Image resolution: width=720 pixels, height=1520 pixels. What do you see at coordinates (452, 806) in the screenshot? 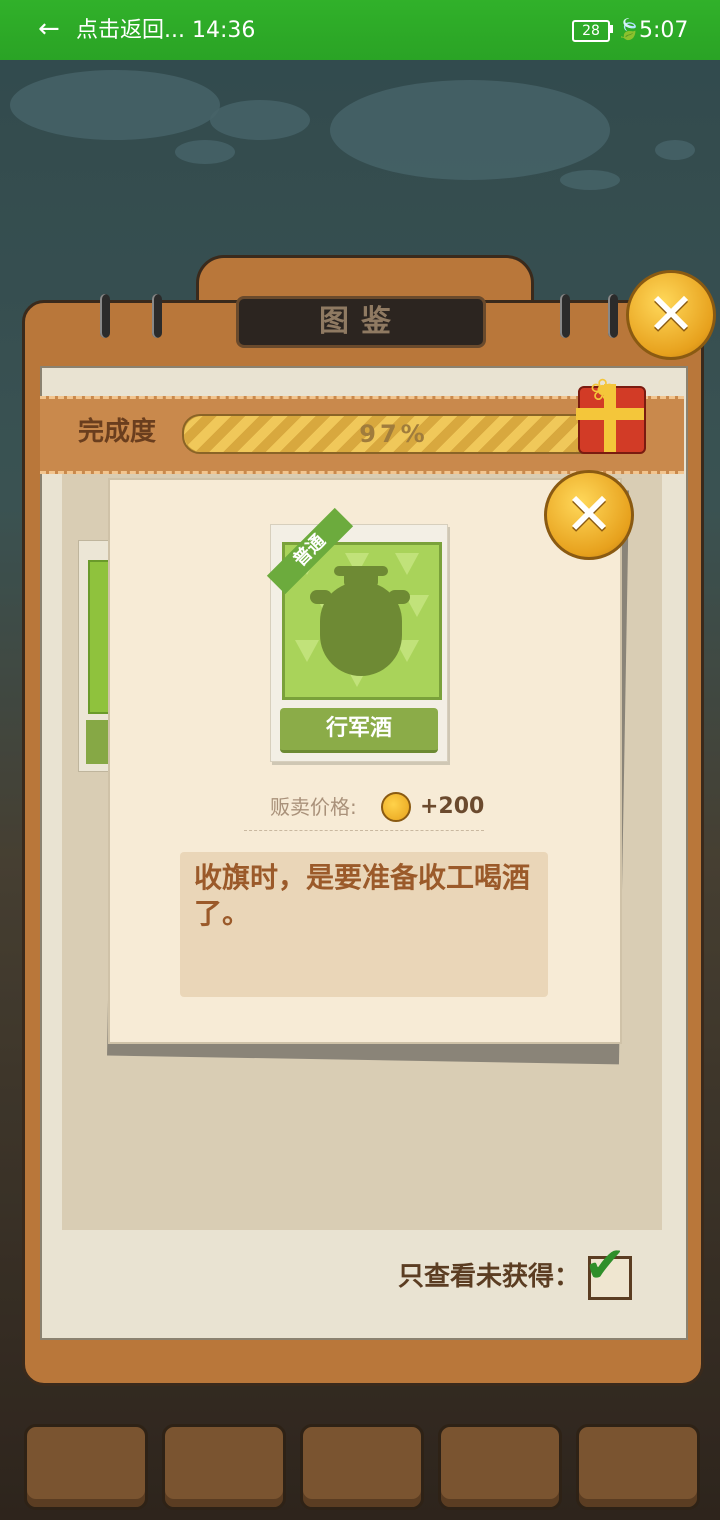
I see `price-value: +200` at bounding box center [452, 806].